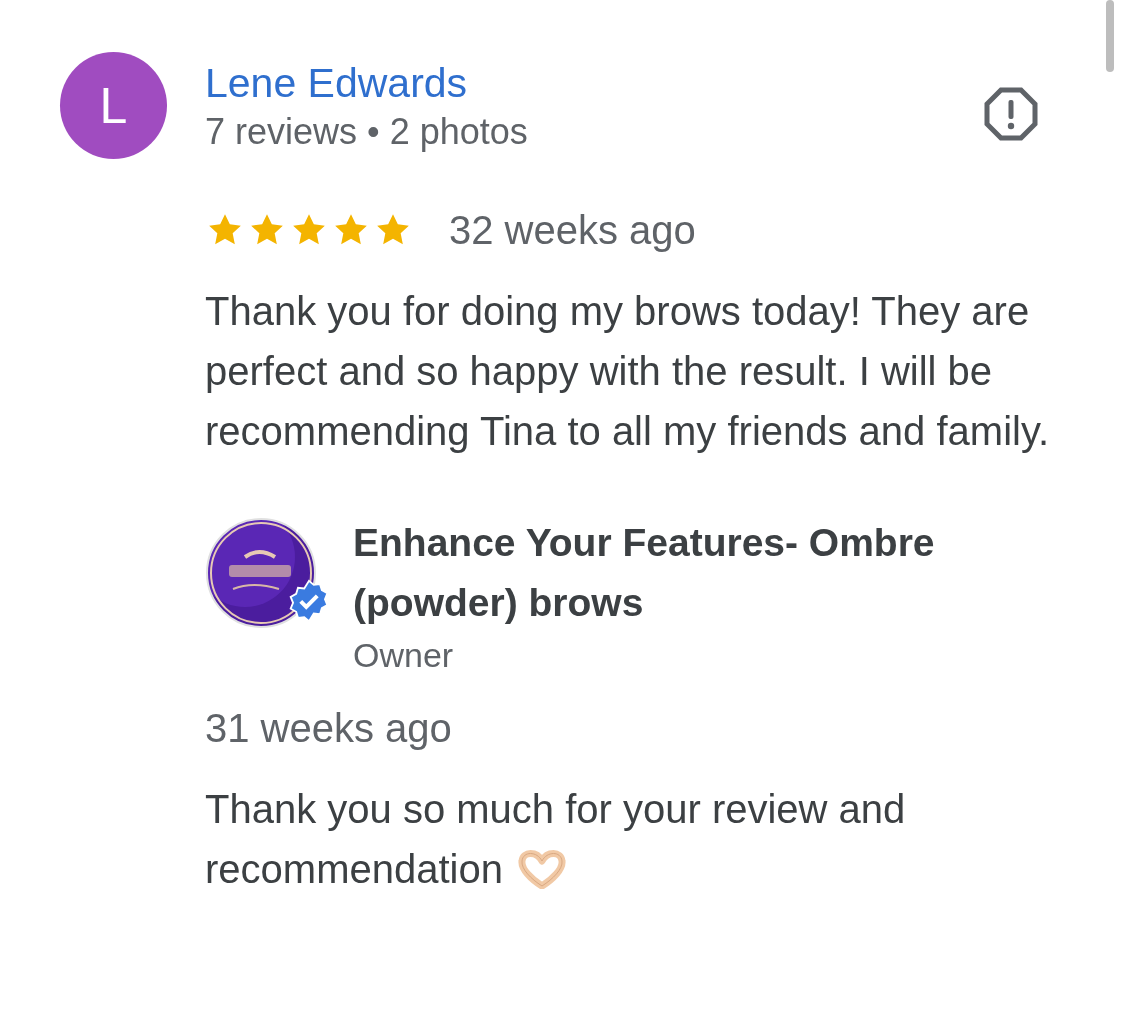  What do you see at coordinates (329, 728) in the screenshot?
I see `reply-time: 31 weeks ago` at bounding box center [329, 728].